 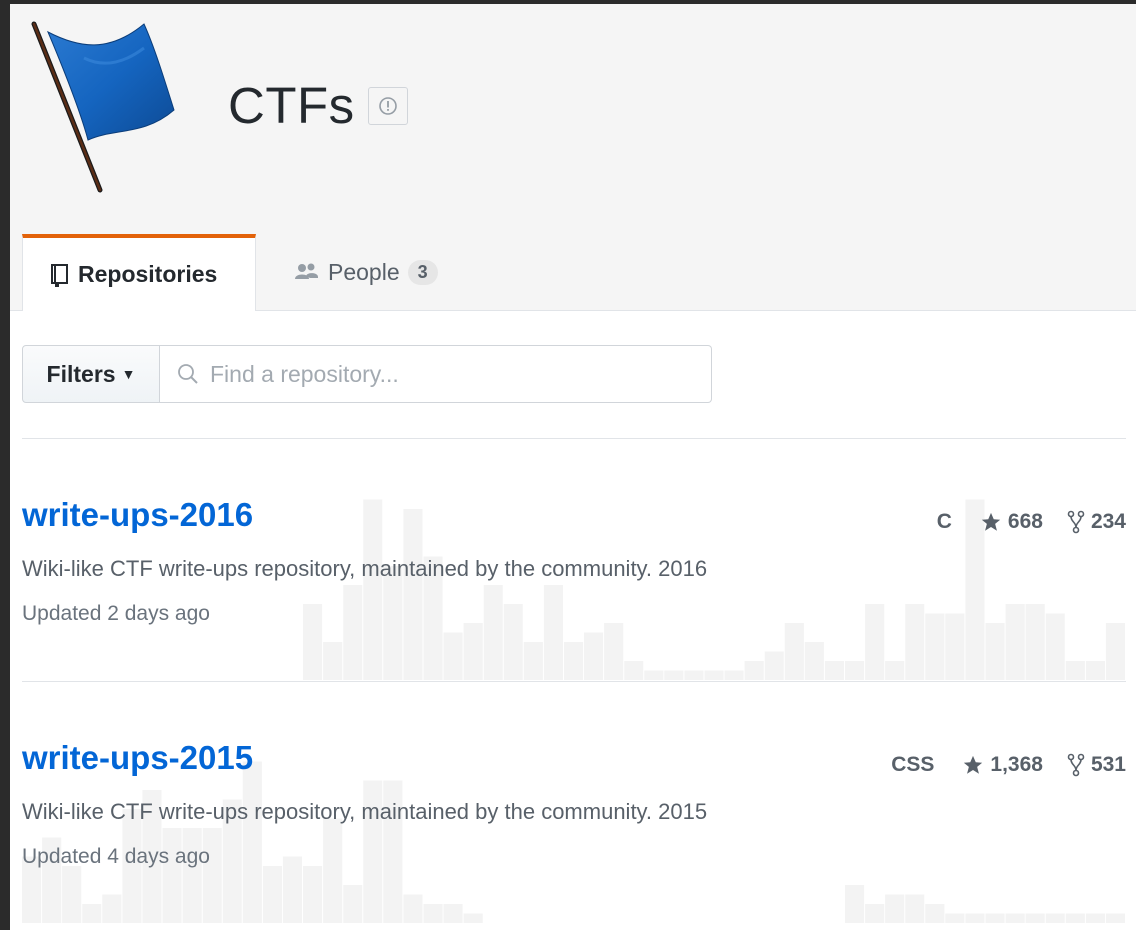 What do you see at coordinates (116, 613) in the screenshot?
I see `repo-updated-time: Updated 2 days ago` at bounding box center [116, 613].